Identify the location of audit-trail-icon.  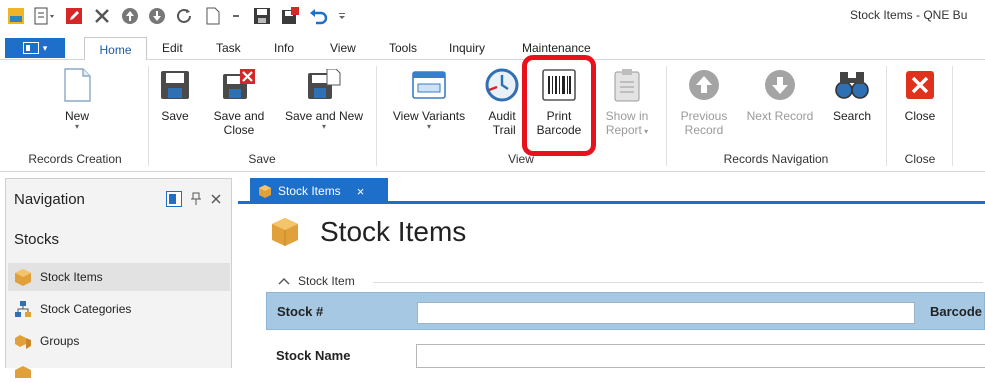
(502, 85).